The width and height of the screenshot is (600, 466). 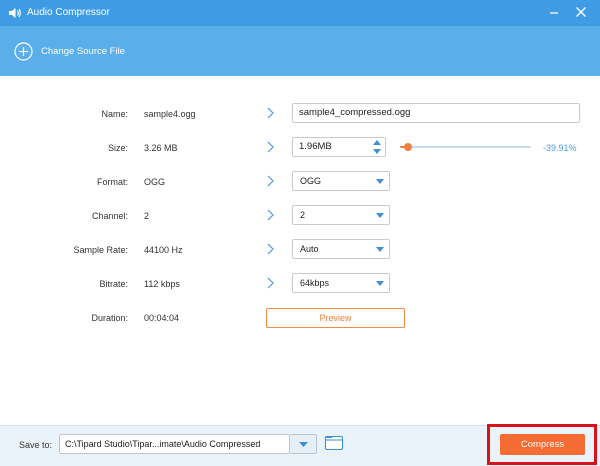 I want to click on channel-value: 2, so click(x=147, y=216).